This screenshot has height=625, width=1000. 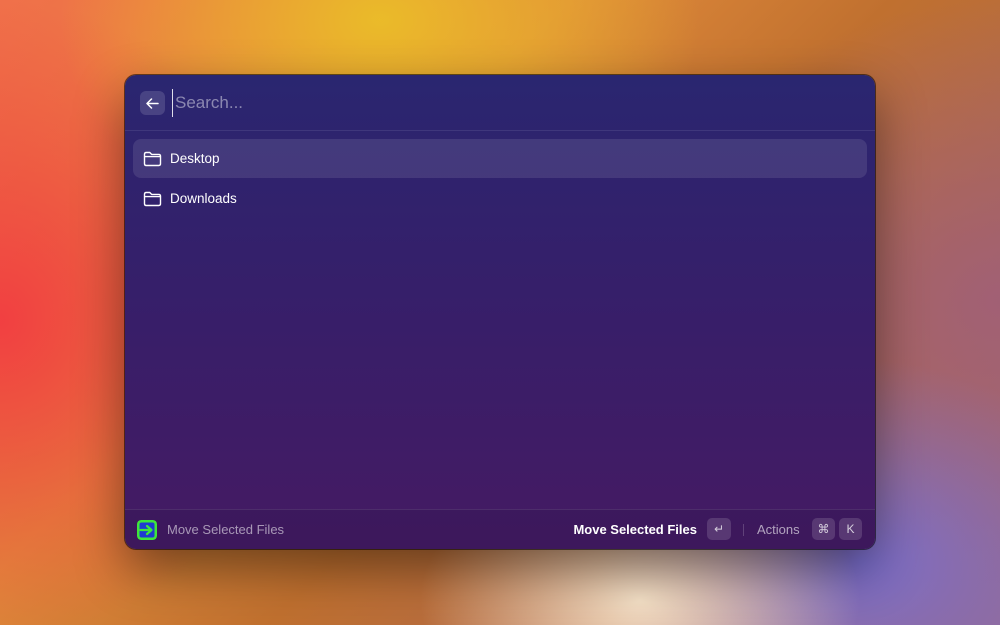 I want to click on list-item-desktop: Desktop, so click(x=500, y=158).